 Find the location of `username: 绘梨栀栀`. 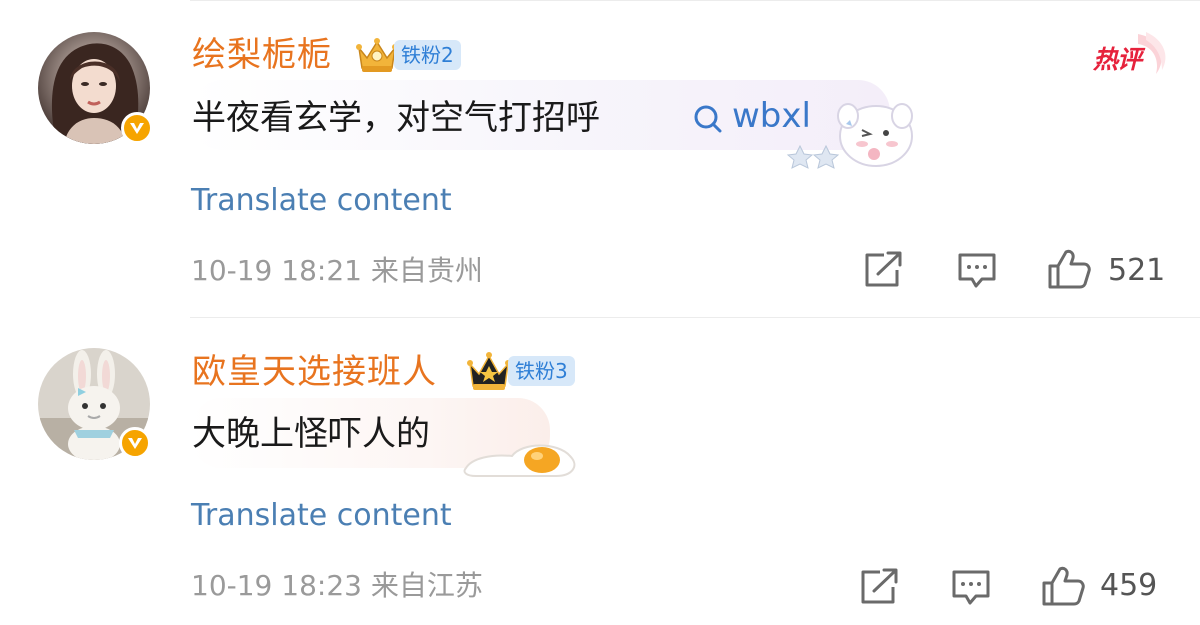

username: 绘梨栀栀 is located at coordinates (262, 55).